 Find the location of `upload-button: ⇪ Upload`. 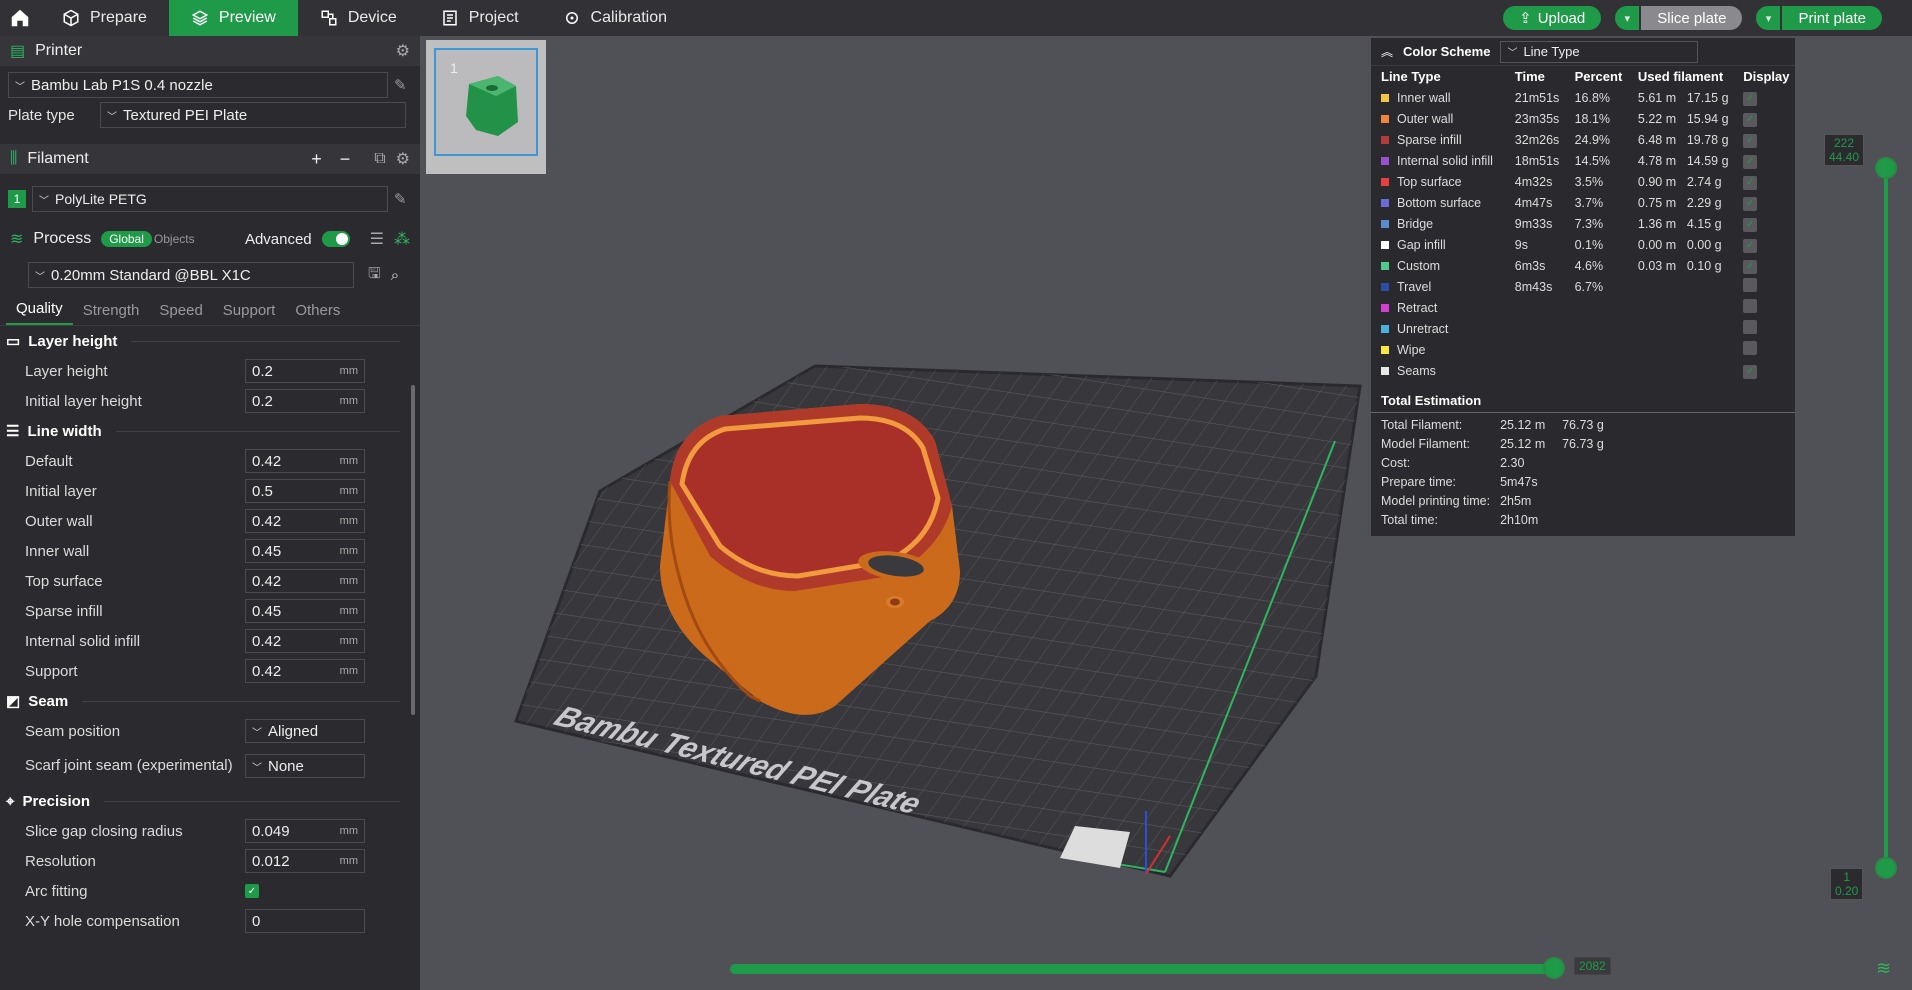

upload-button: ⇪ Upload is located at coordinates (1552, 18).